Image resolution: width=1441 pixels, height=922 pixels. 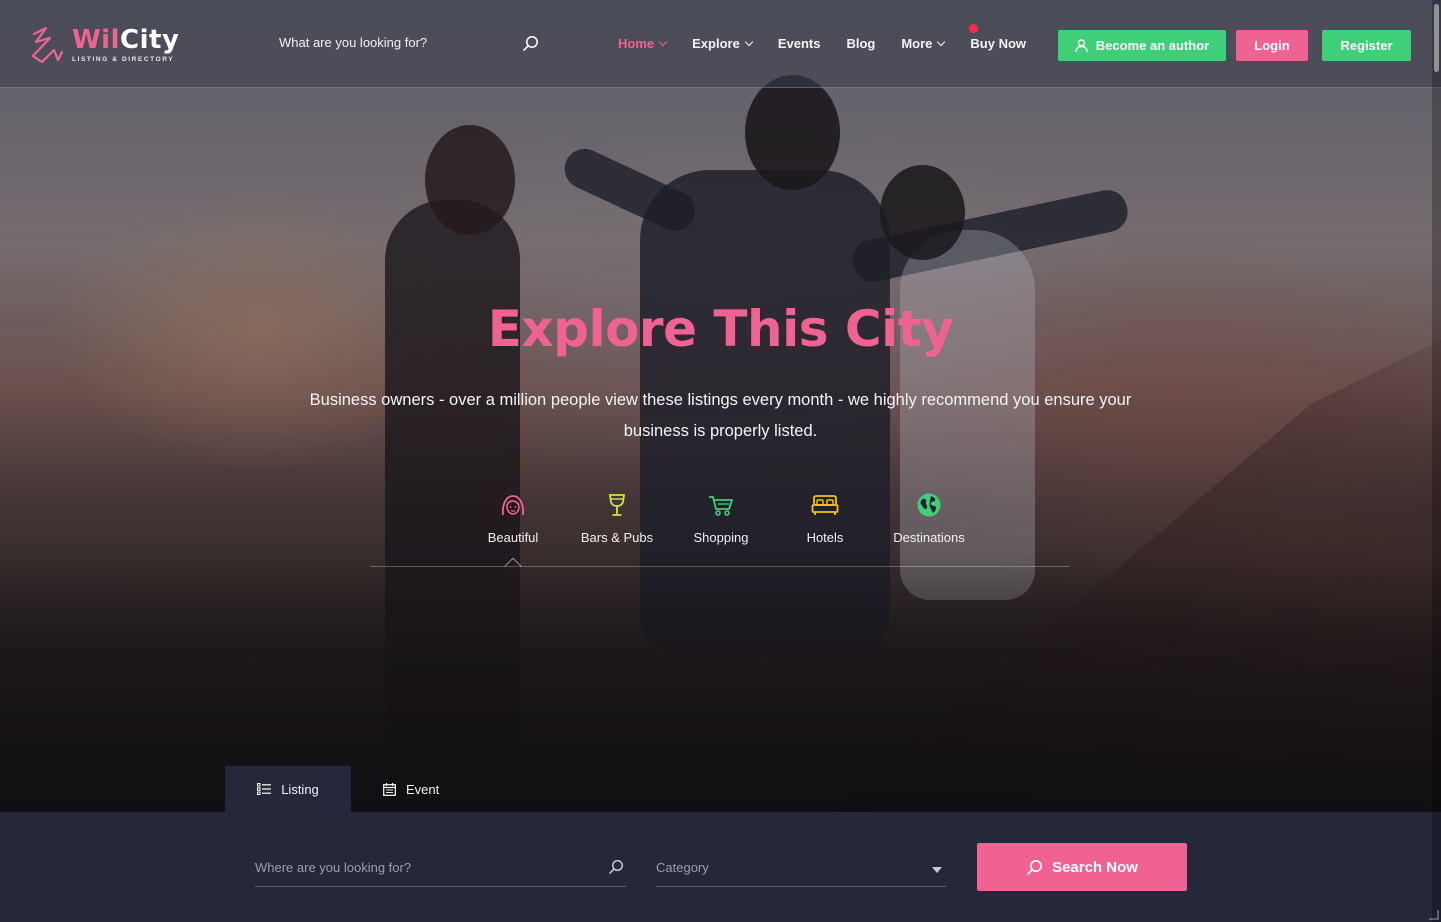 I want to click on tab-label: Event, so click(x=423, y=789).